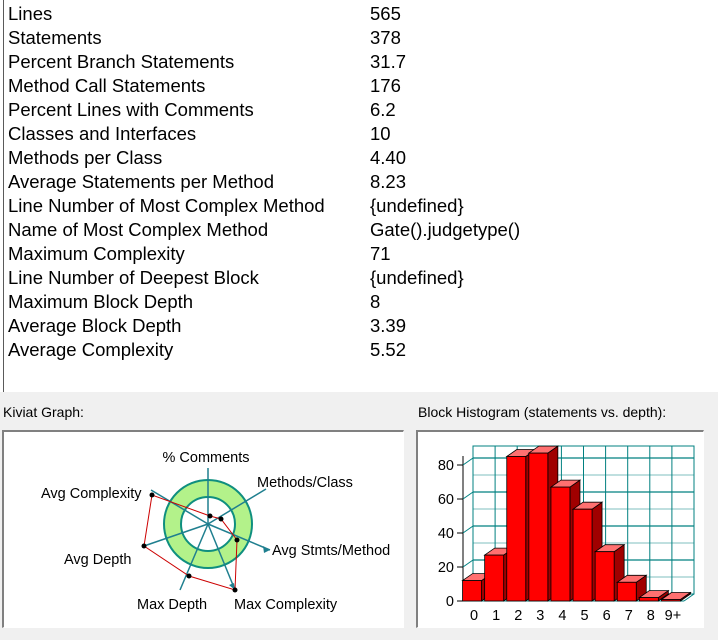  I want to click on histogram-svg: 0204060800 1 2 3 4 5 6 7 8 9+, so click(566, 534).